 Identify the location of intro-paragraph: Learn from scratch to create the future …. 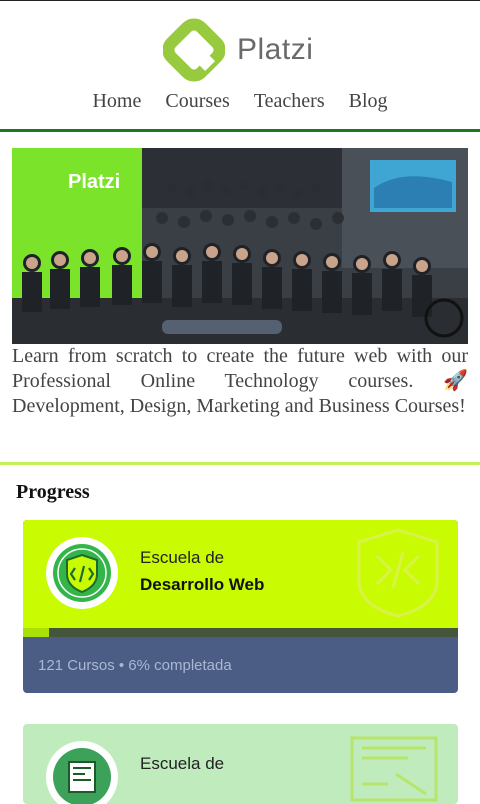
(240, 381).